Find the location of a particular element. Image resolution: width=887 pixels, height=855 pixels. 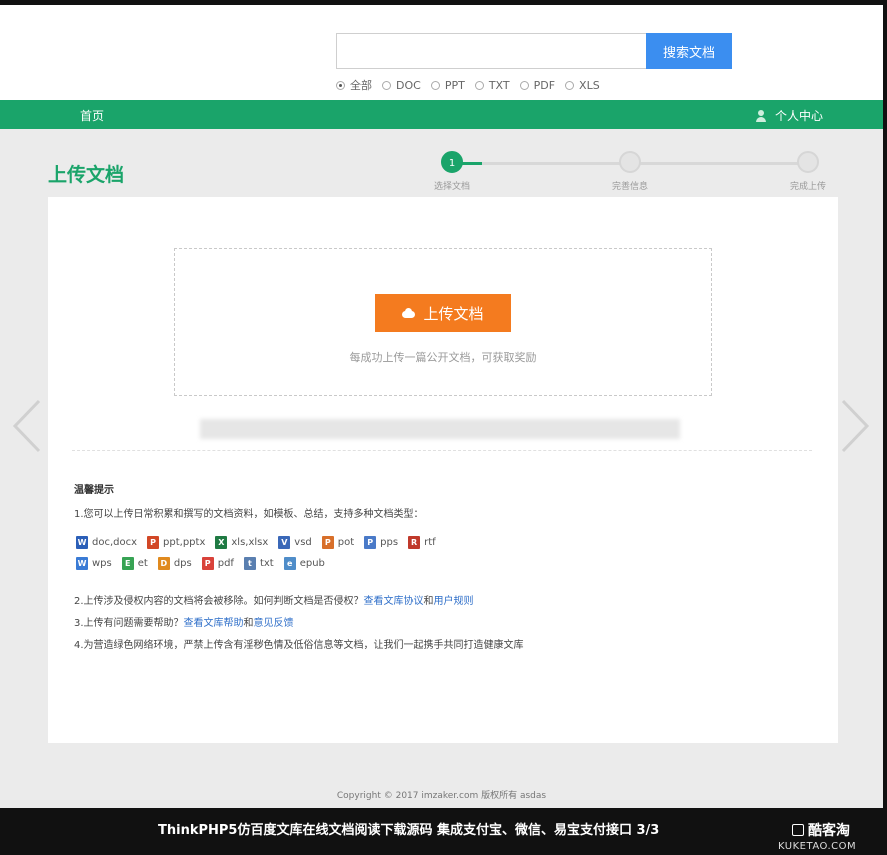

header: 搜索文档 全部 DOC PPT TXT PDF XLS is located at coordinates (441, 52).